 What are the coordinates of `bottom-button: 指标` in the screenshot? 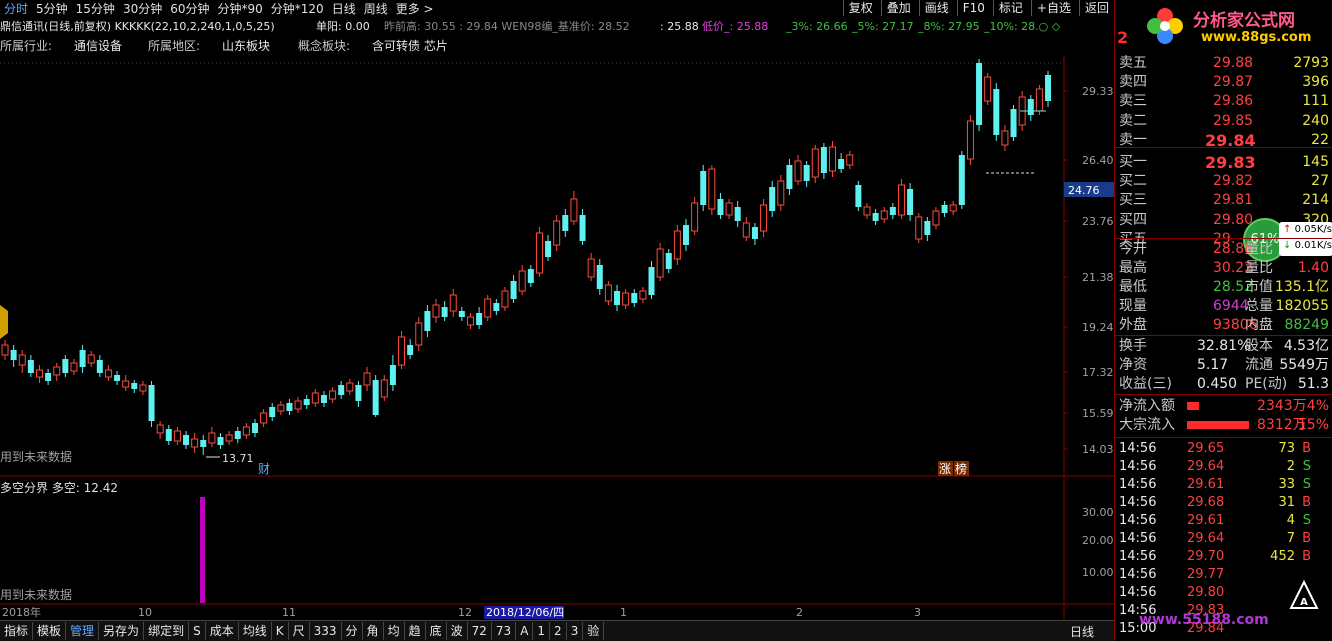 It's located at (17, 631).